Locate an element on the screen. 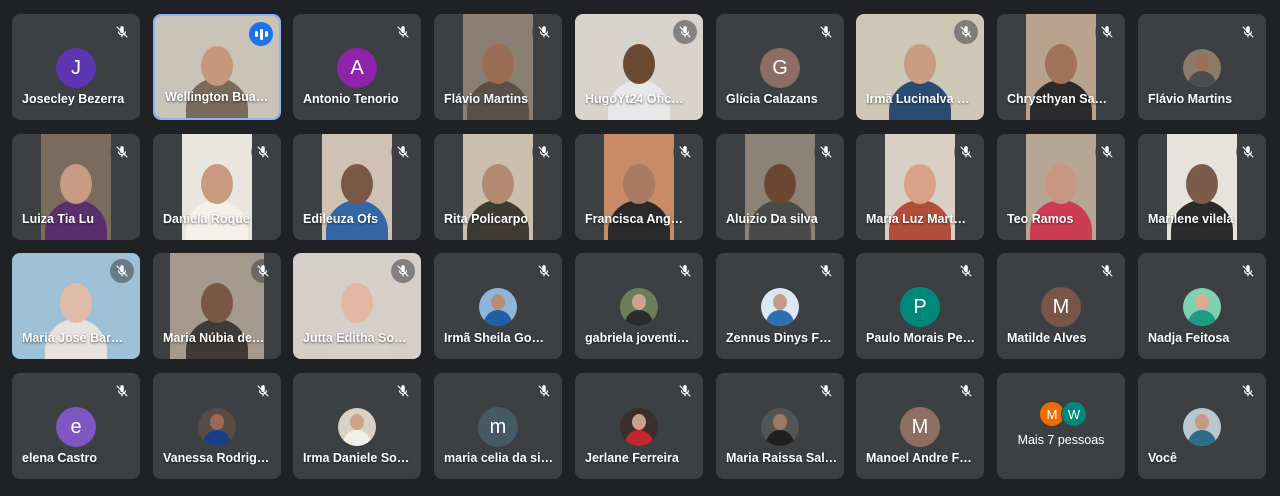 The width and height of the screenshot is (1280, 496). avatar: e is located at coordinates (76, 427).